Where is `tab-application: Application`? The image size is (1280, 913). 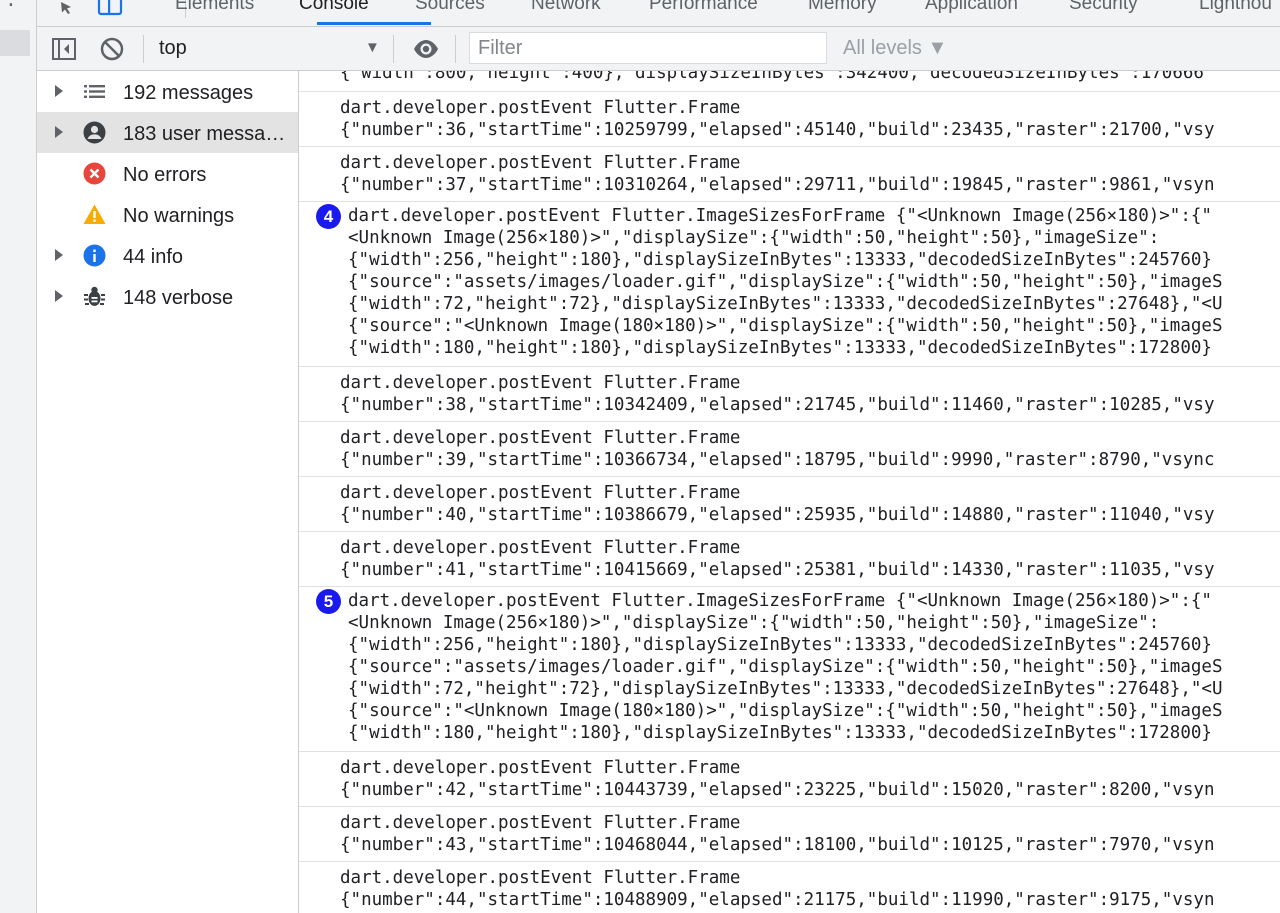
tab-application: Application is located at coordinates (971, 7).